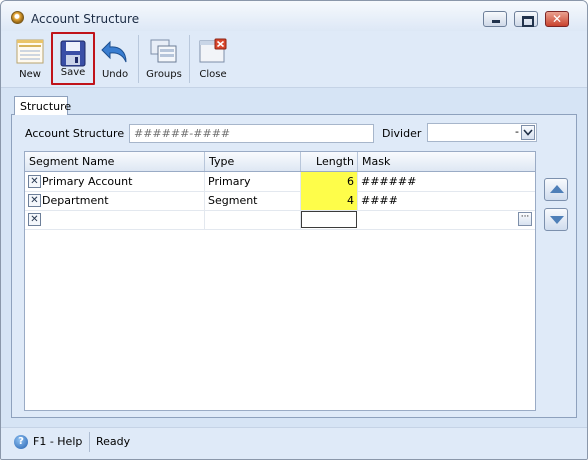 This screenshot has height=460, width=588. Describe the element at coordinates (253, 219) in the screenshot. I see `type-cell` at that location.